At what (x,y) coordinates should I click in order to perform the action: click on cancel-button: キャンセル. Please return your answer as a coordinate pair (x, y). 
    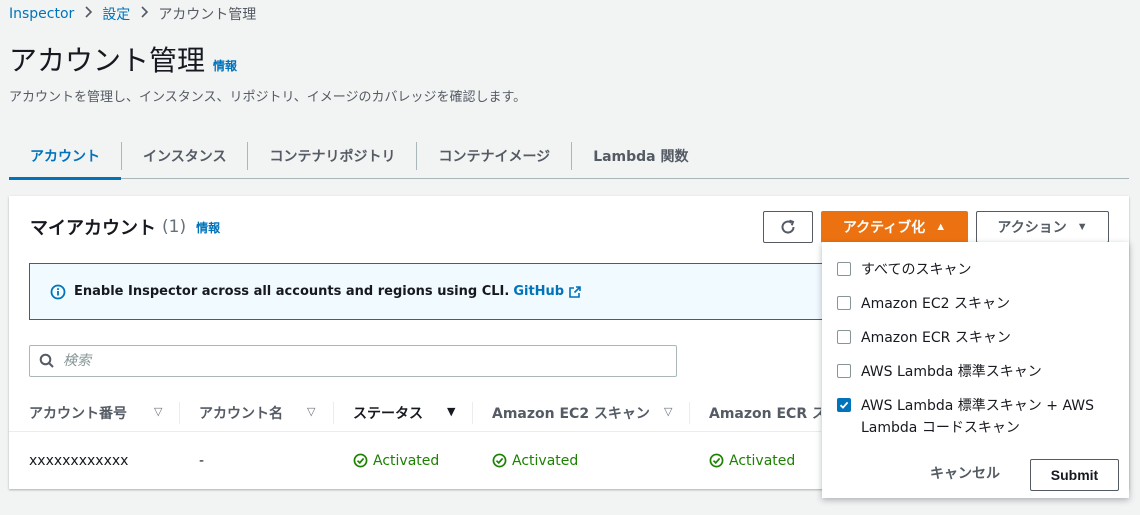
    Looking at the image, I should click on (965, 473).